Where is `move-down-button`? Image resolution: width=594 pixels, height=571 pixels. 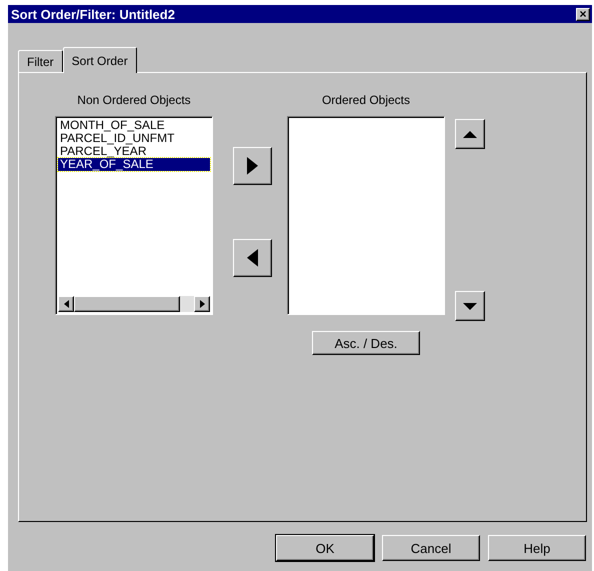 move-down-button is located at coordinates (470, 306).